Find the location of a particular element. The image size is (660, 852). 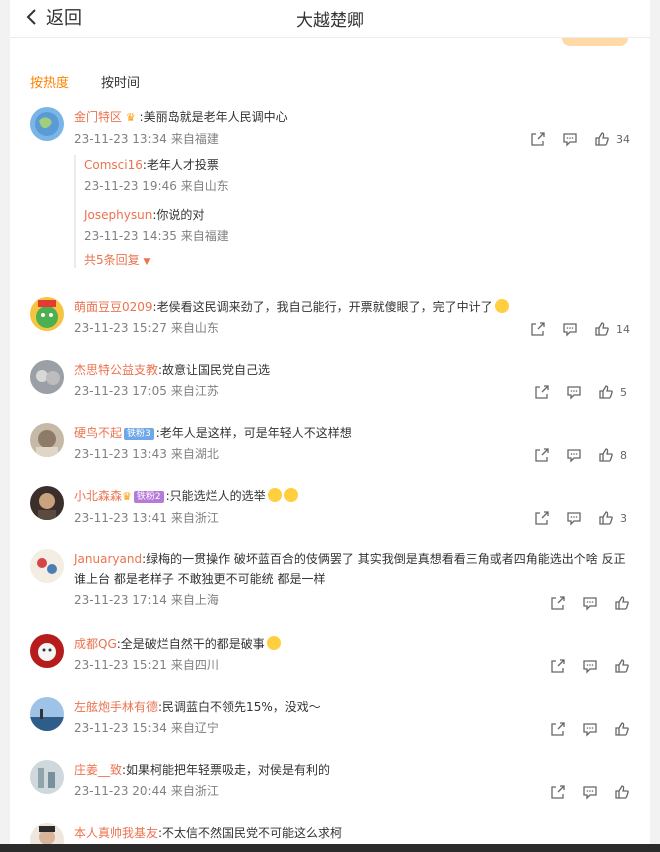

comment-location: 来自江苏 is located at coordinates (194, 391).